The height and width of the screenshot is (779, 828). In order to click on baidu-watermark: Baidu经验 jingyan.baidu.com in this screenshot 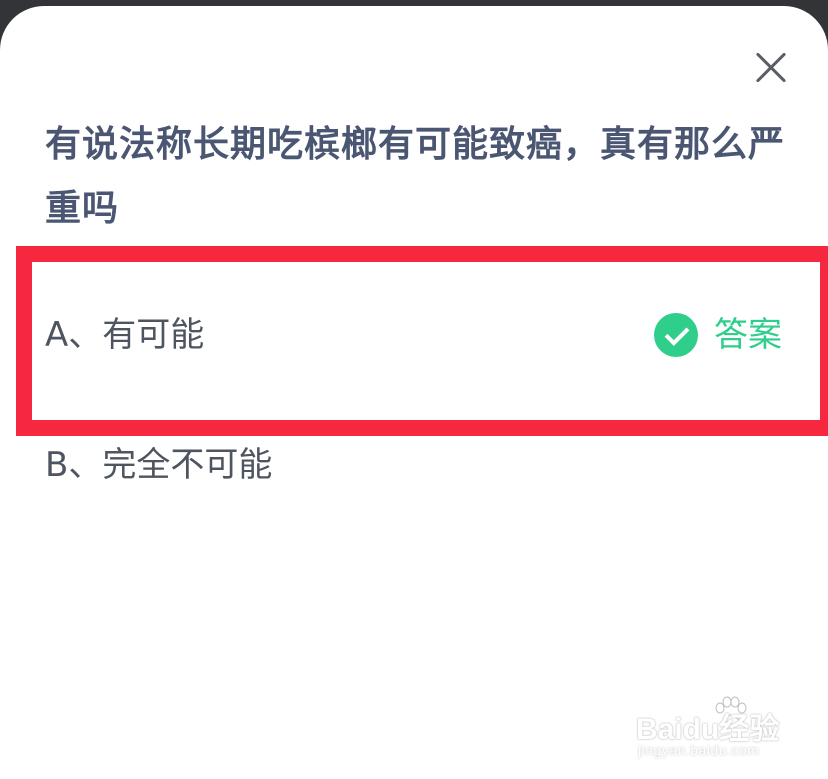, I will do `click(712, 731)`.